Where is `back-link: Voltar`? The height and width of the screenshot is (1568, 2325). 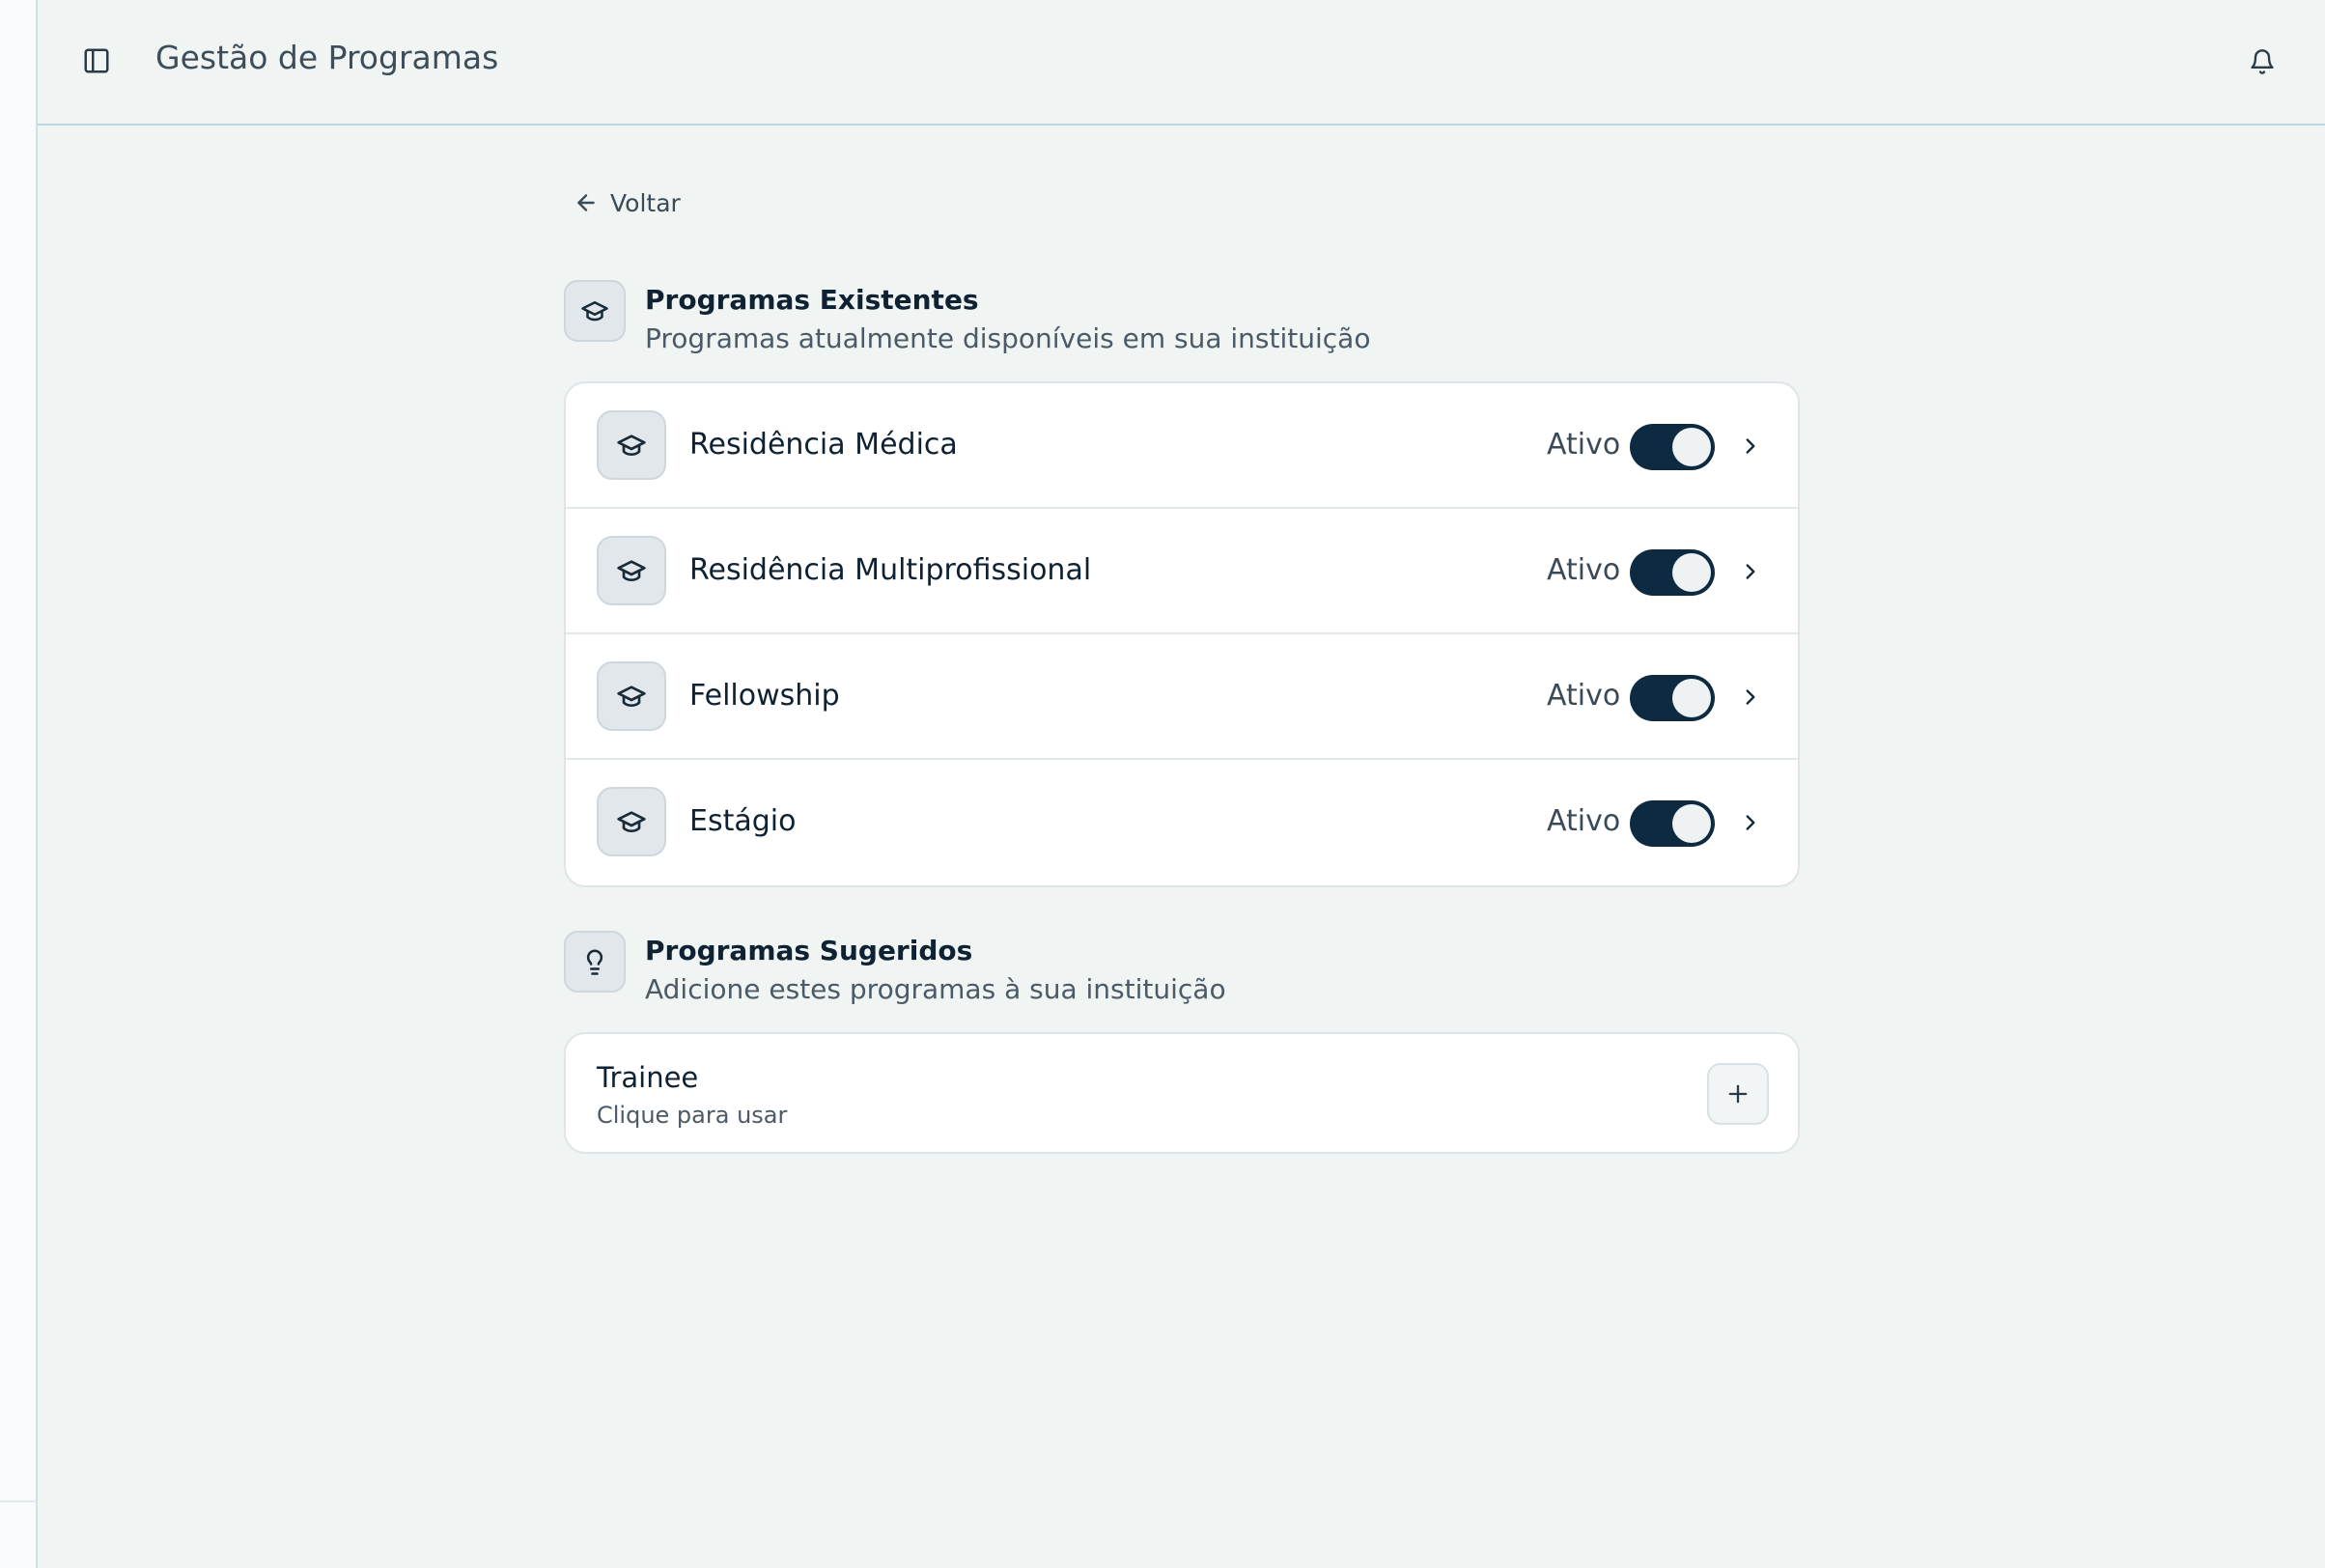 back-link: Voltar is located at coordinates (627, 203).